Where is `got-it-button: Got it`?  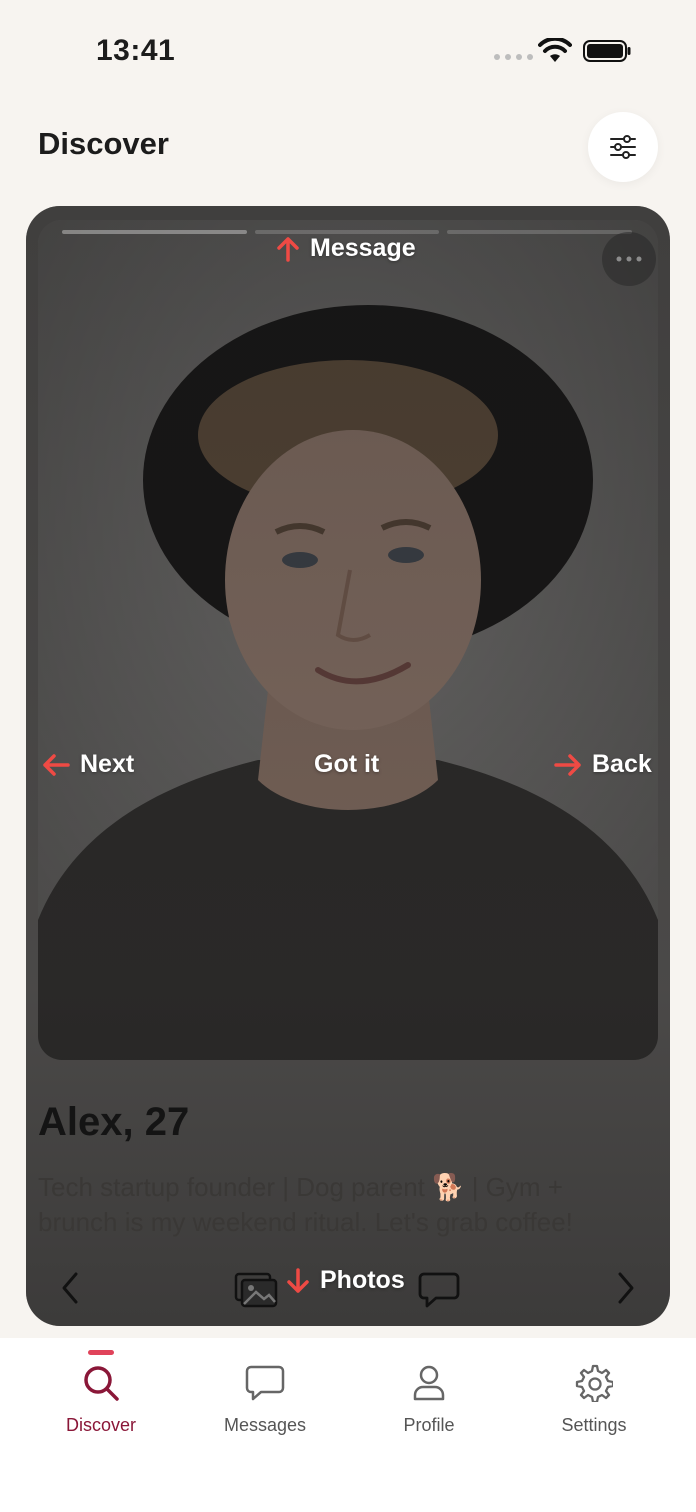
got-it-button: Got it is located at coordinates (346, 764).